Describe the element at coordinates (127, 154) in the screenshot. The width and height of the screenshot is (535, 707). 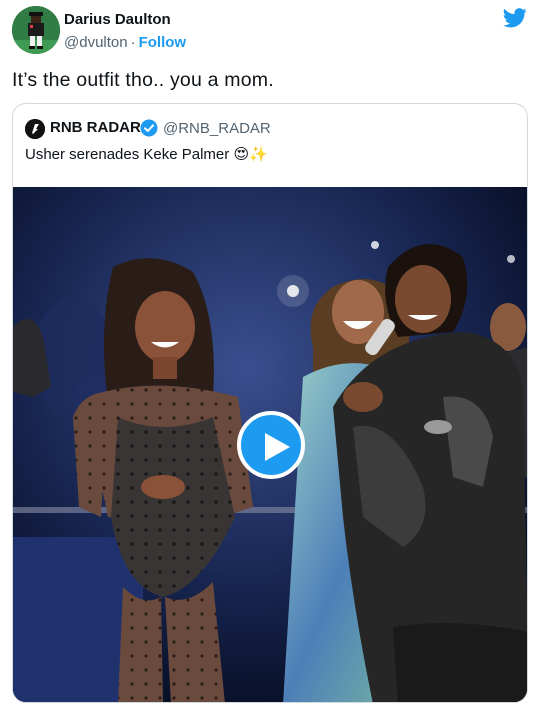
I see `quoted-text: Usher serenades Keke Palmer` at that location.